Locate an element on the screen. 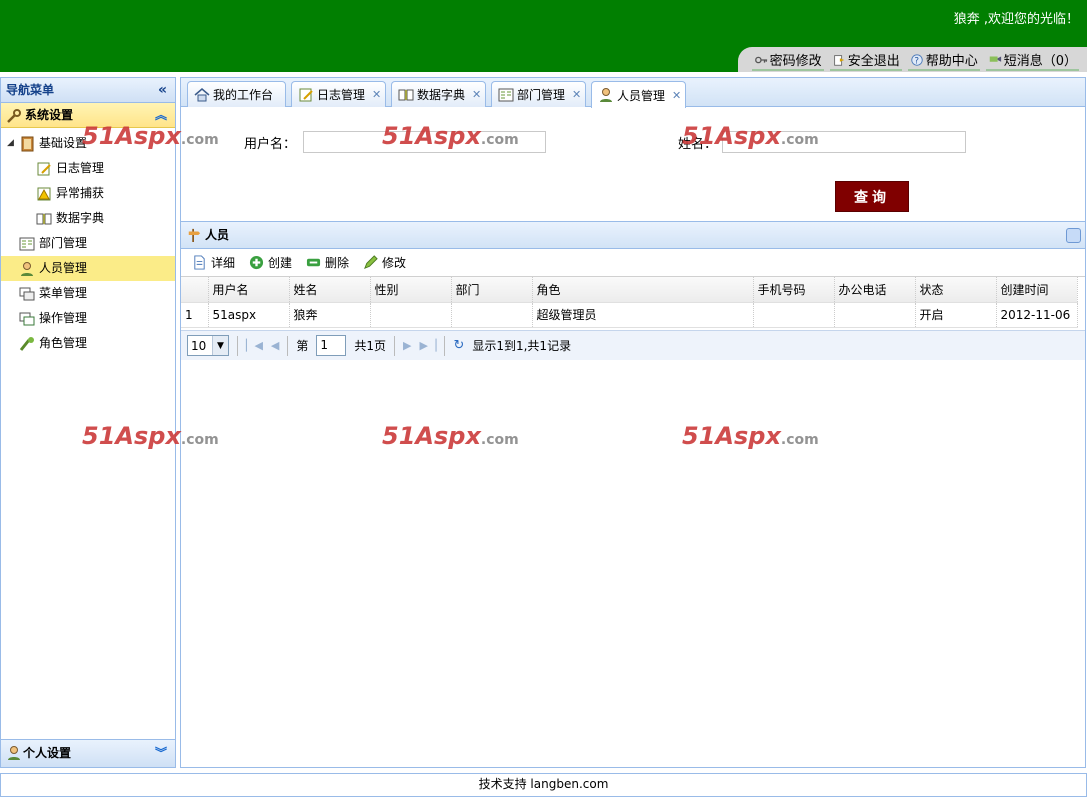 This screenshot has height=797, width=1087. tab-data-dictionary: 数据字典 ✕ is located at coordinates (438, 94).